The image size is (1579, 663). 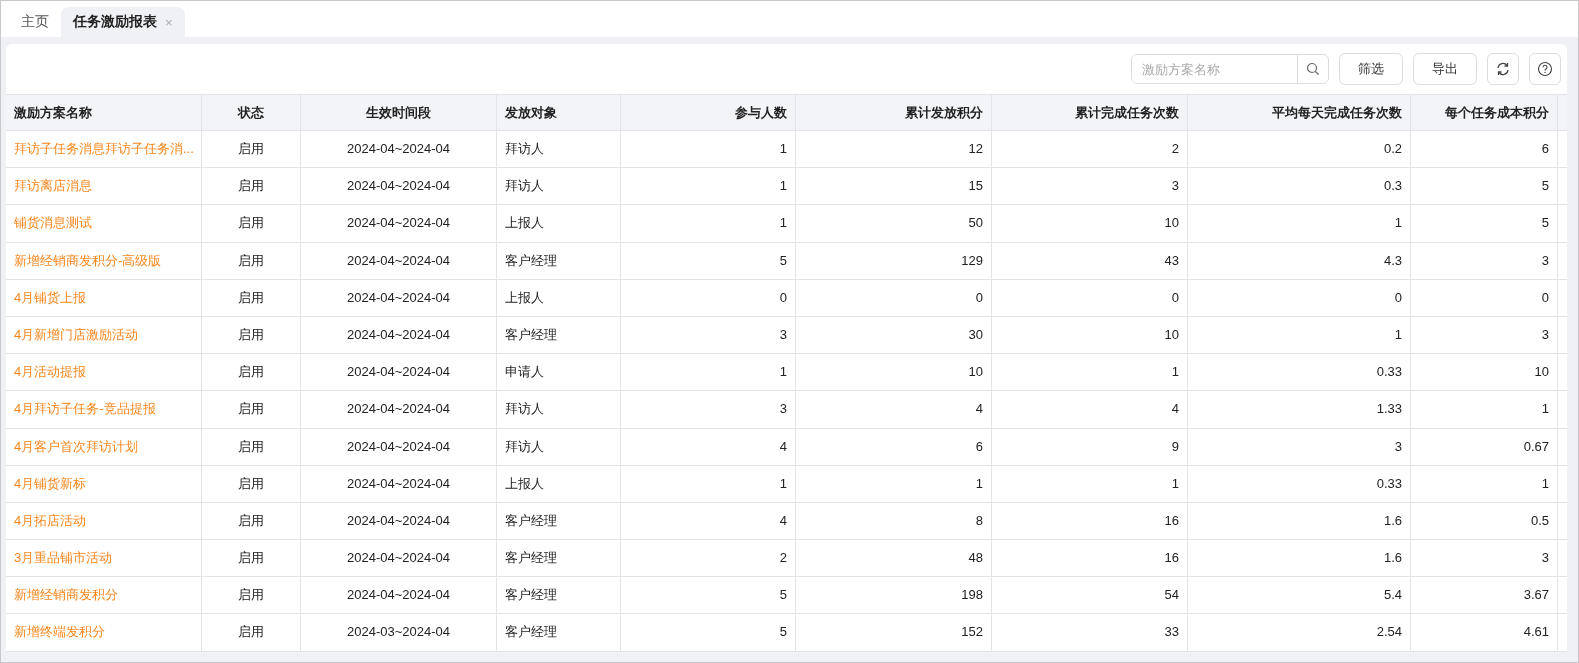 What do you see at coordinates (1090, 632) in the screenshot?
I see `table-cell: 33` at bounding box center [1090, 632].